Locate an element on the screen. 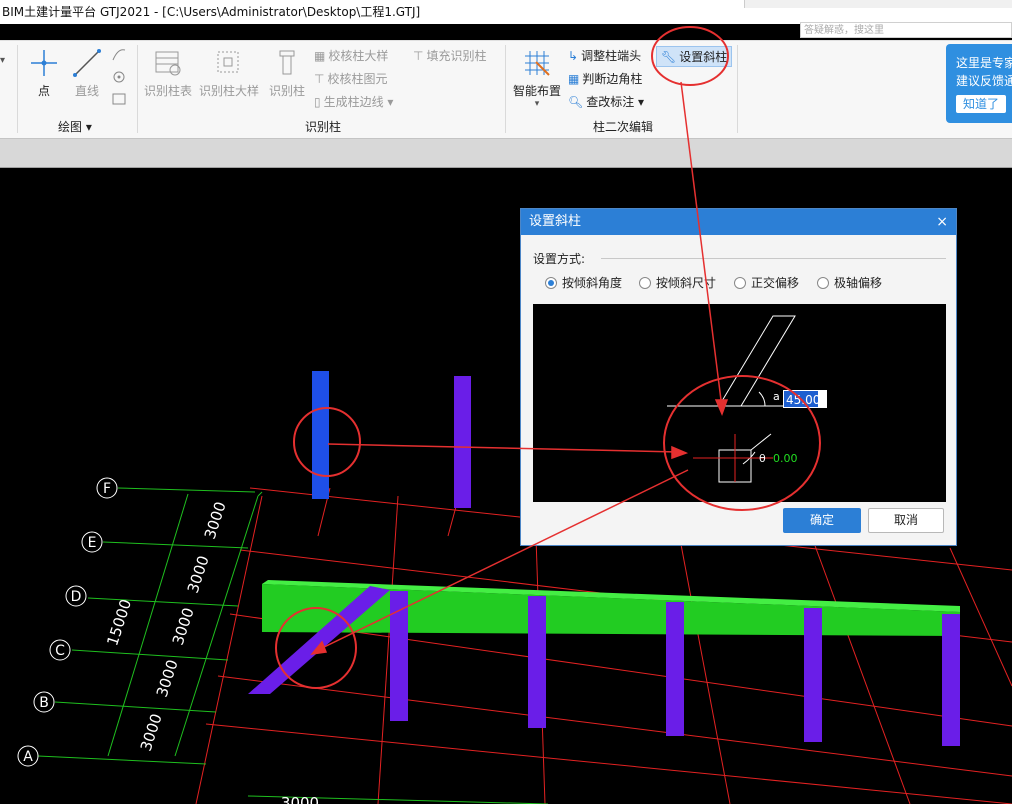 The image size is (1012, 804). theta-value: 0.00 is located at coordinates (785, 458).